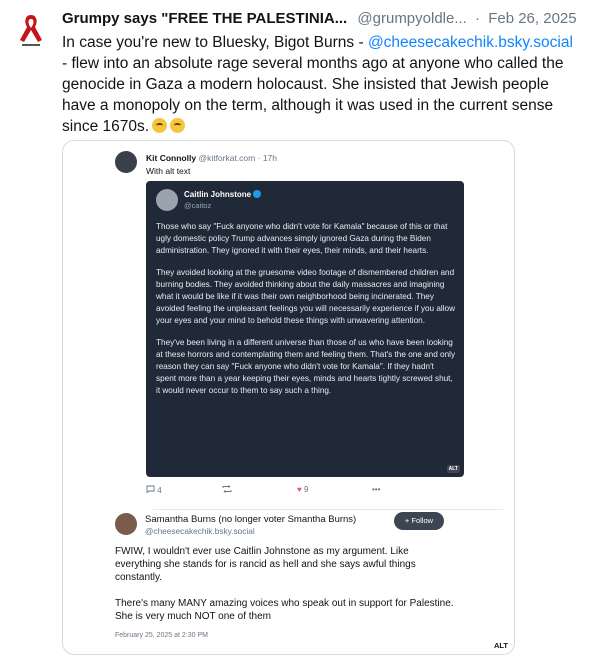  I want to click on reply-action: 4, so click(154, 490).